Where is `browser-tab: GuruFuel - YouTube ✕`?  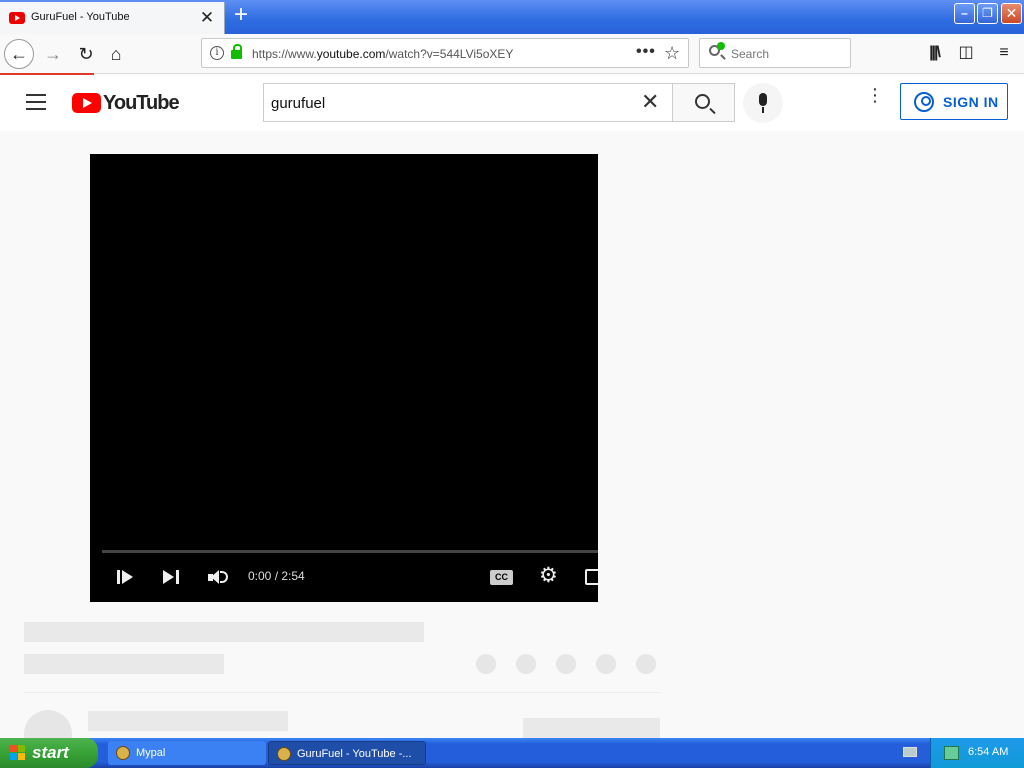 browser-tab: GuruFuel - YouTube ✕ is located at coordinates (112, 18).